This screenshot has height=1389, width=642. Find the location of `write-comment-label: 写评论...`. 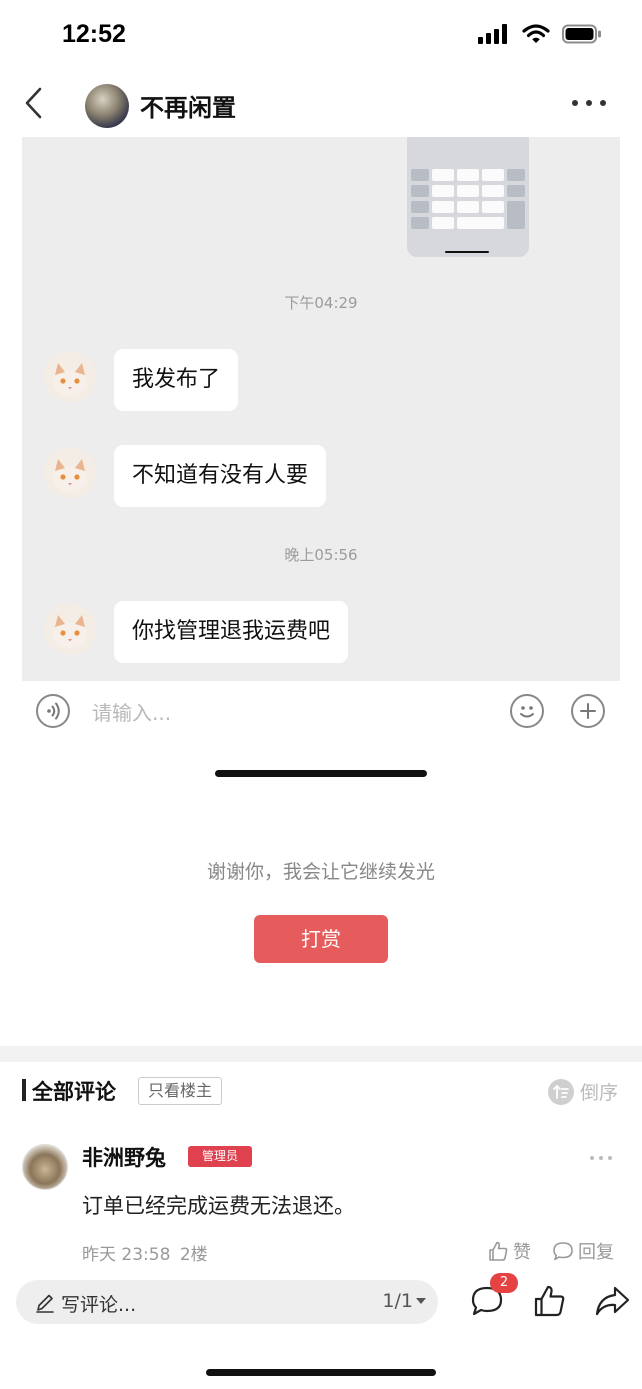

write-comment-label: 写评论... is located at coordinates (99, 1305).